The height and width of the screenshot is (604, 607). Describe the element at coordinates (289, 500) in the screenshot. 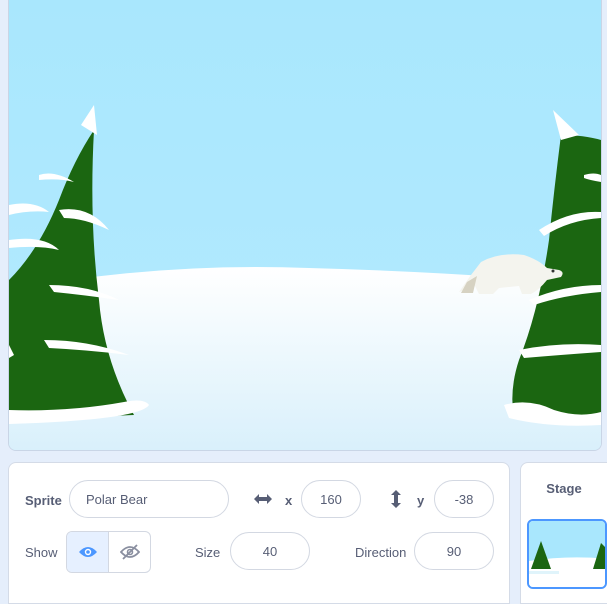

I see `x-label: x` at that location.